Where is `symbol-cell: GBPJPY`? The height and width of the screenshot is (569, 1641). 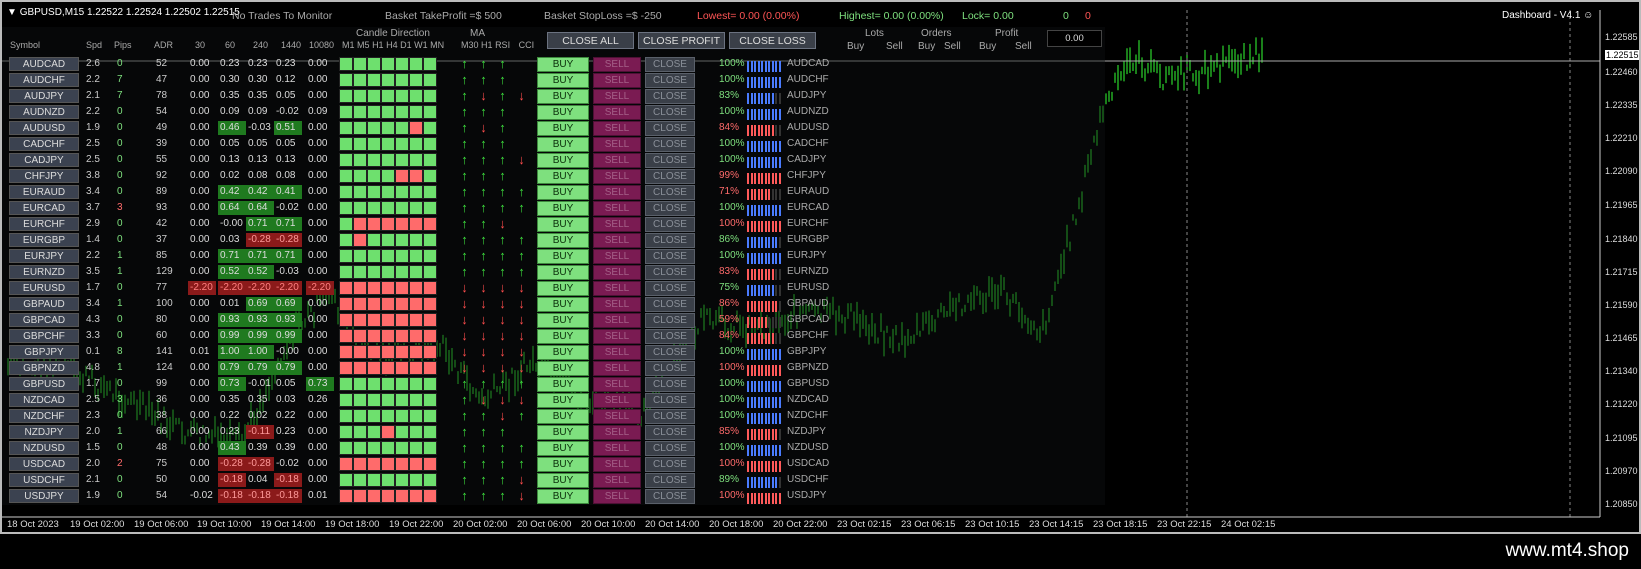 symbol-cell: GBPJPY is located at coordinates (44, 352).